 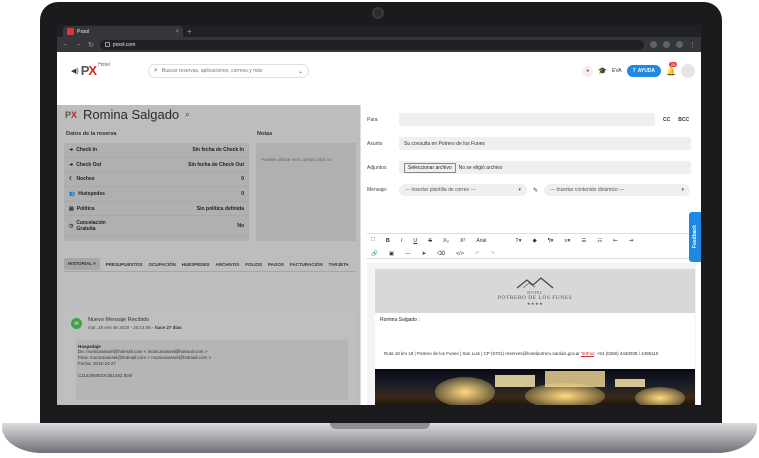 I want to click on search-bar: ⌕ ⌄, so click(x=228, y=71).